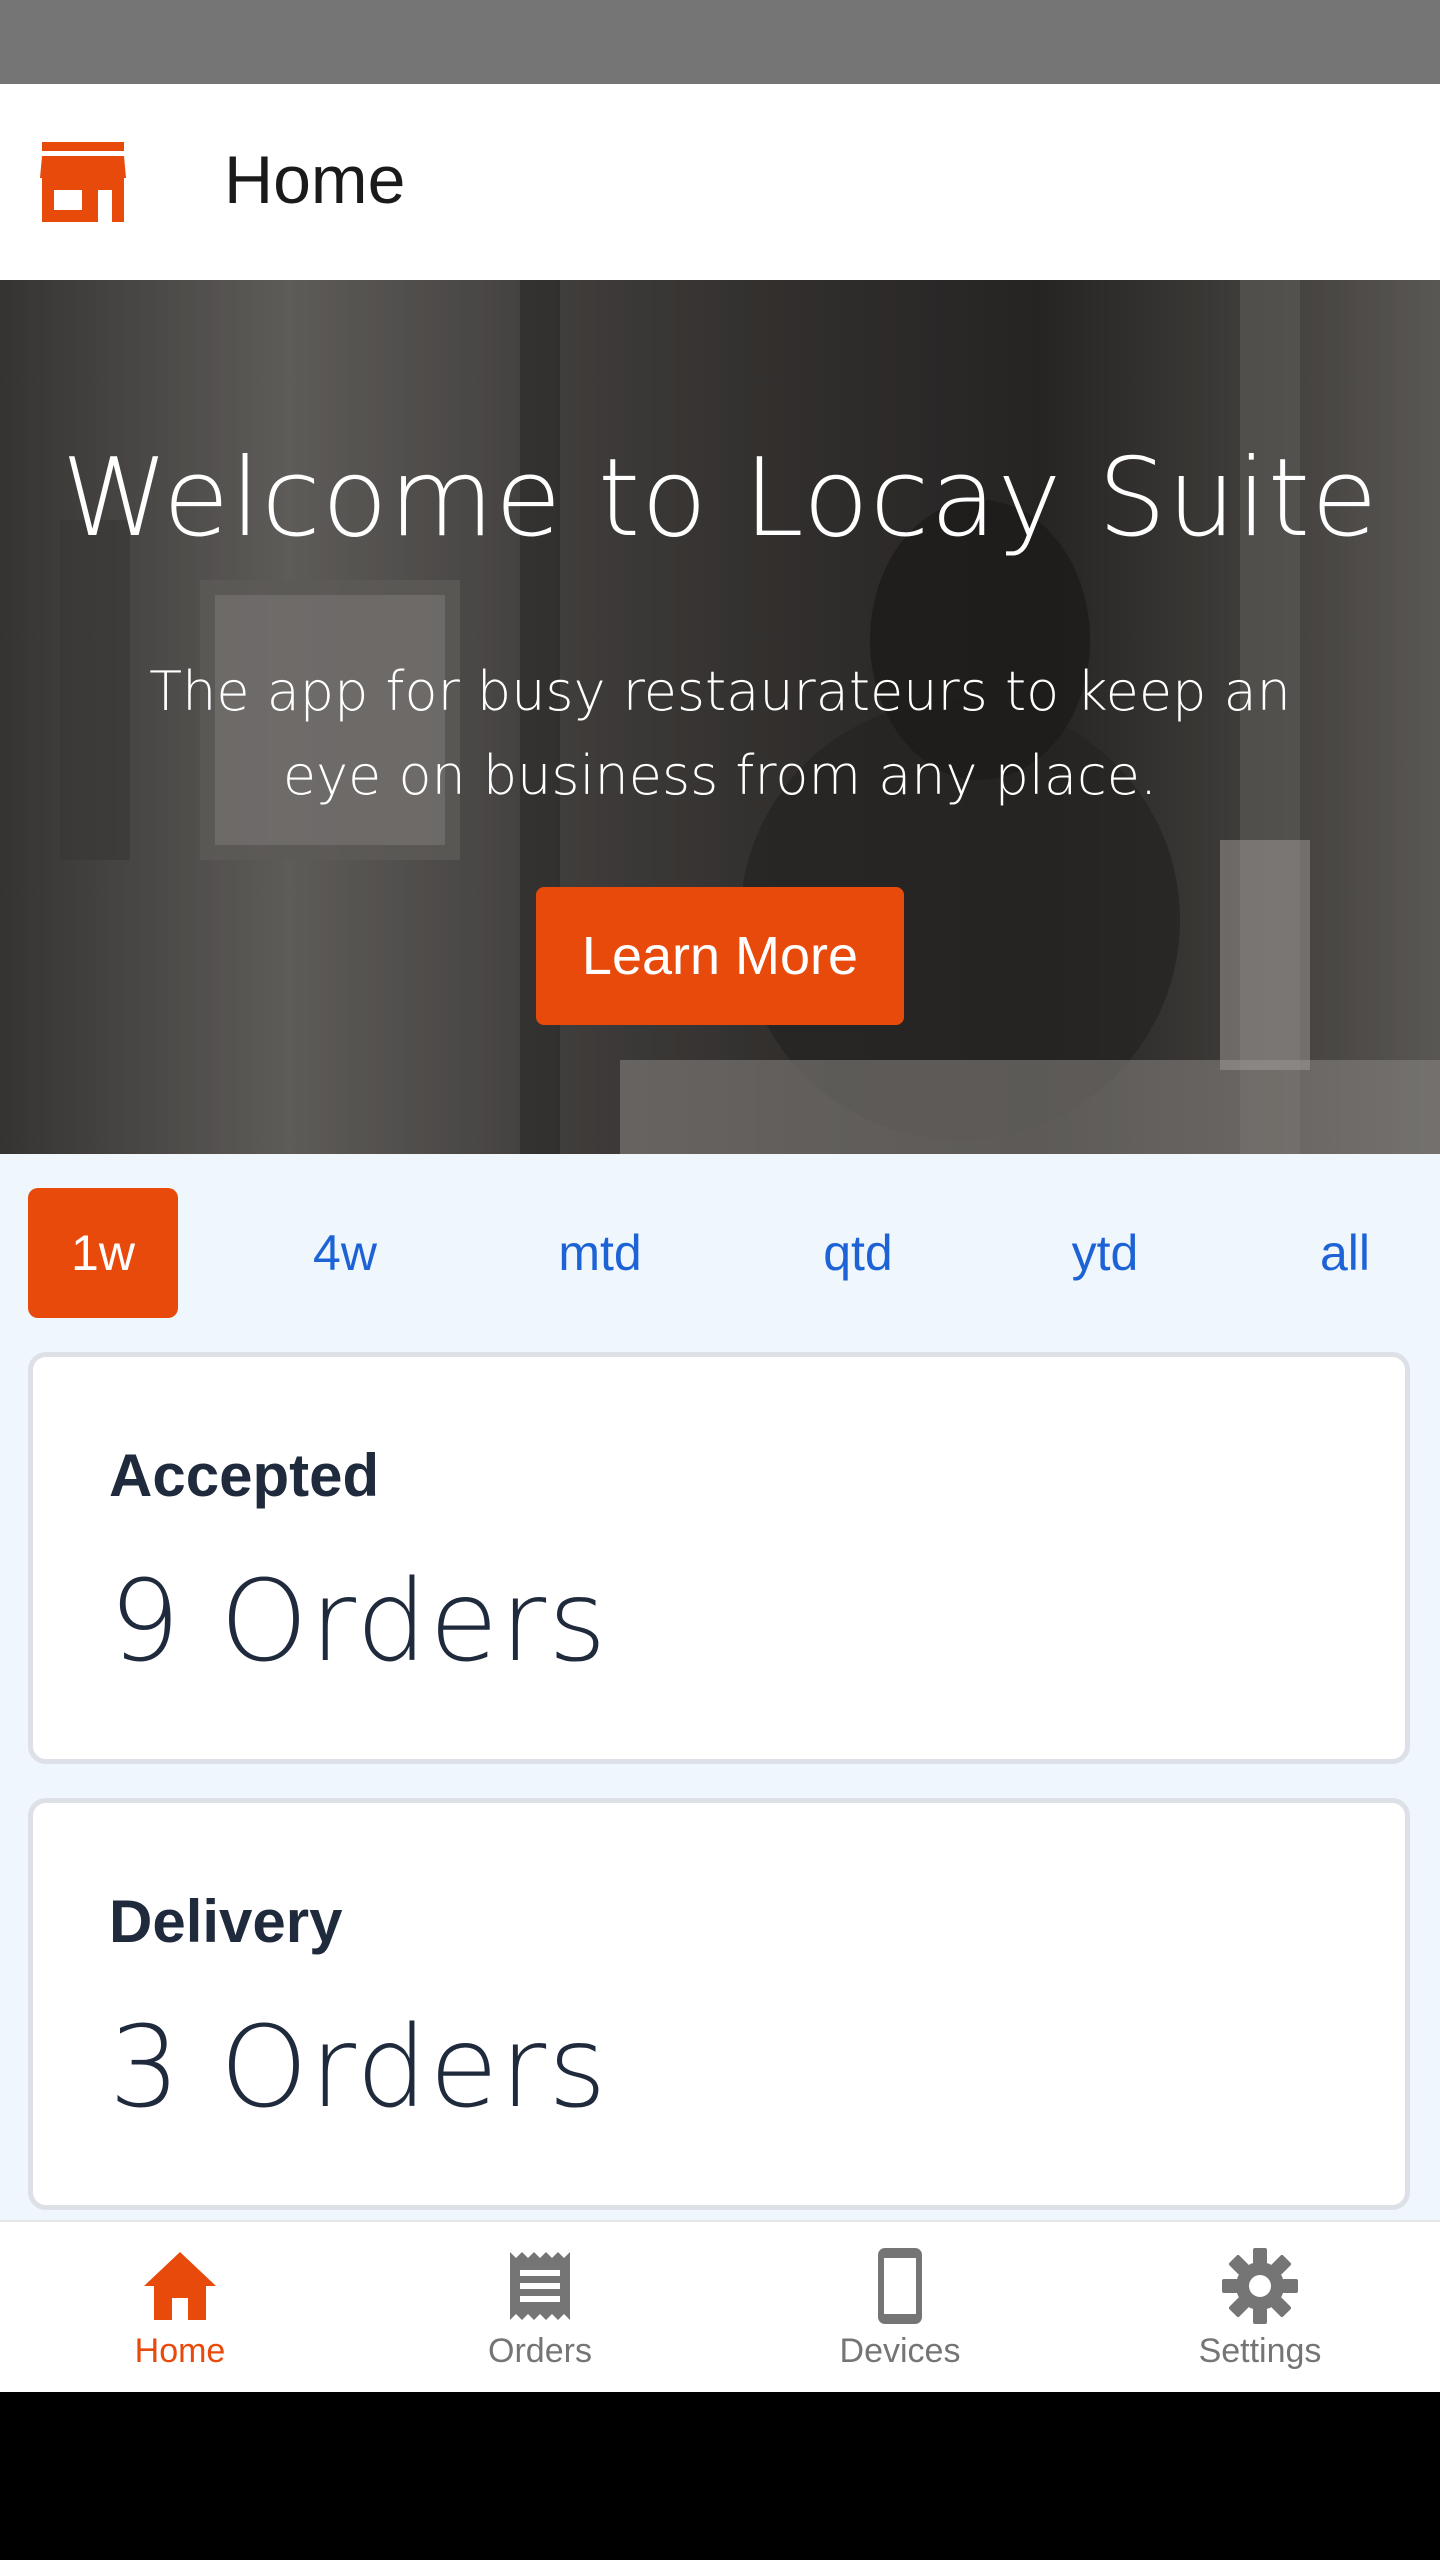  What do you see at coordinates (720, 182) in the screenshot?
I see `app-bar: Home` at bounding box center [720, 182].